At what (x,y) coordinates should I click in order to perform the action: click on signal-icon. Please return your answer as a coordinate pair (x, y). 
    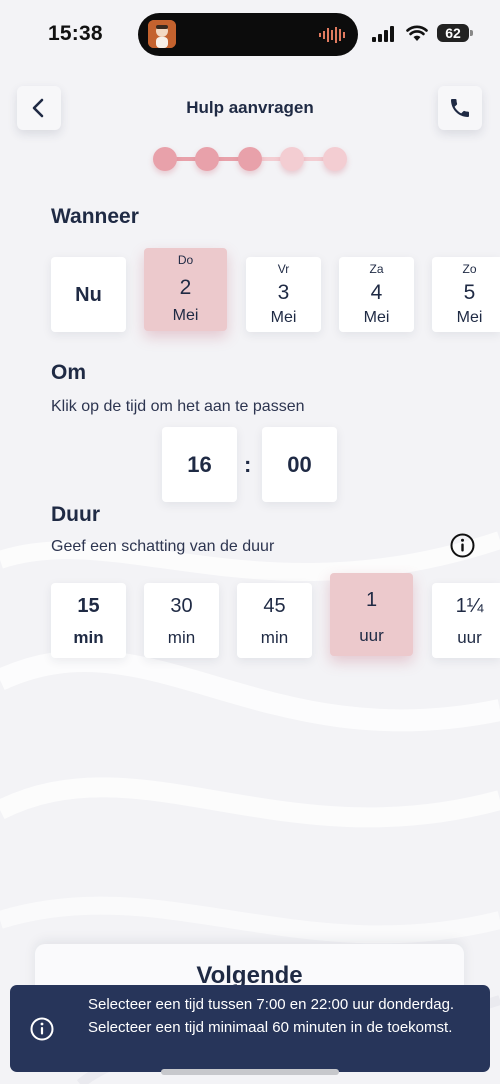
    Looking at the image, I should click on (383, 34).